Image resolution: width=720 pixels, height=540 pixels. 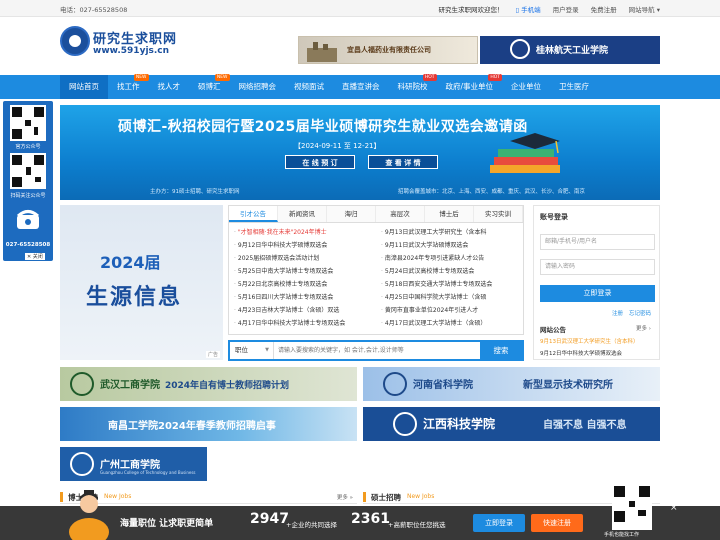 I want to click on nav-item: 政府/事业单位 HOT, so click(x=470, y=86).